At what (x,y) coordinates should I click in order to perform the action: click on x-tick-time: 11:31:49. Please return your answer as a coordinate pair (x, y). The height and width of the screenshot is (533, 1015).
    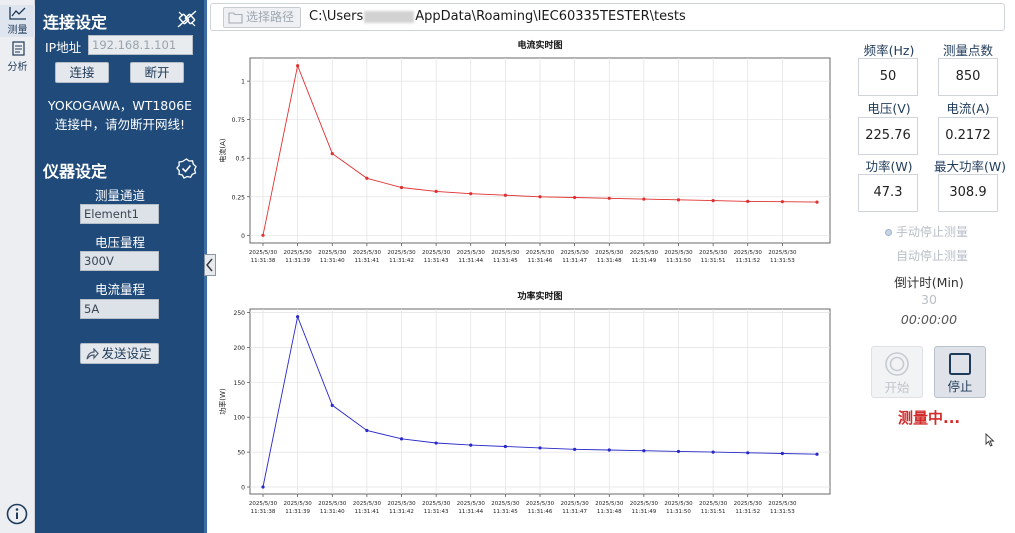
    Looking at the image, I should click on (644, 512).